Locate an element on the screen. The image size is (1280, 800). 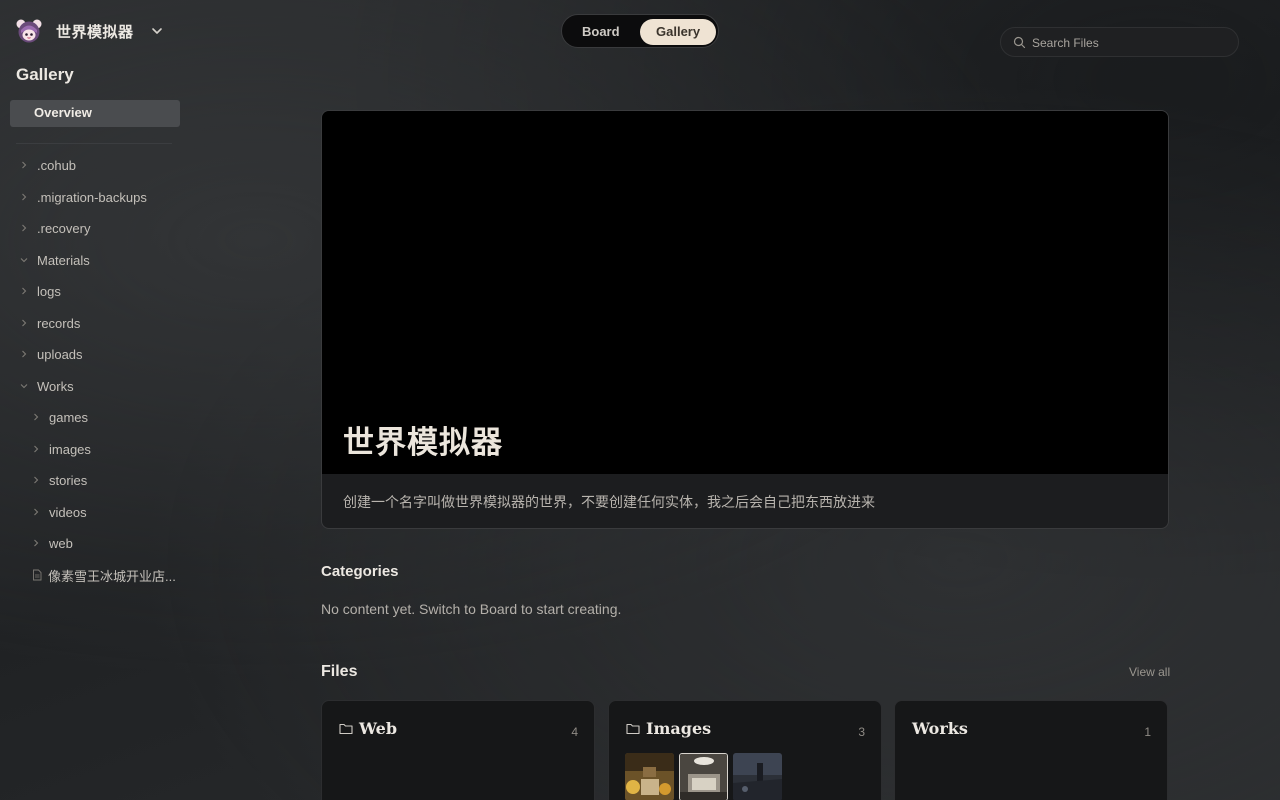
tree-item-label: web is located at coordinates (61, 543).